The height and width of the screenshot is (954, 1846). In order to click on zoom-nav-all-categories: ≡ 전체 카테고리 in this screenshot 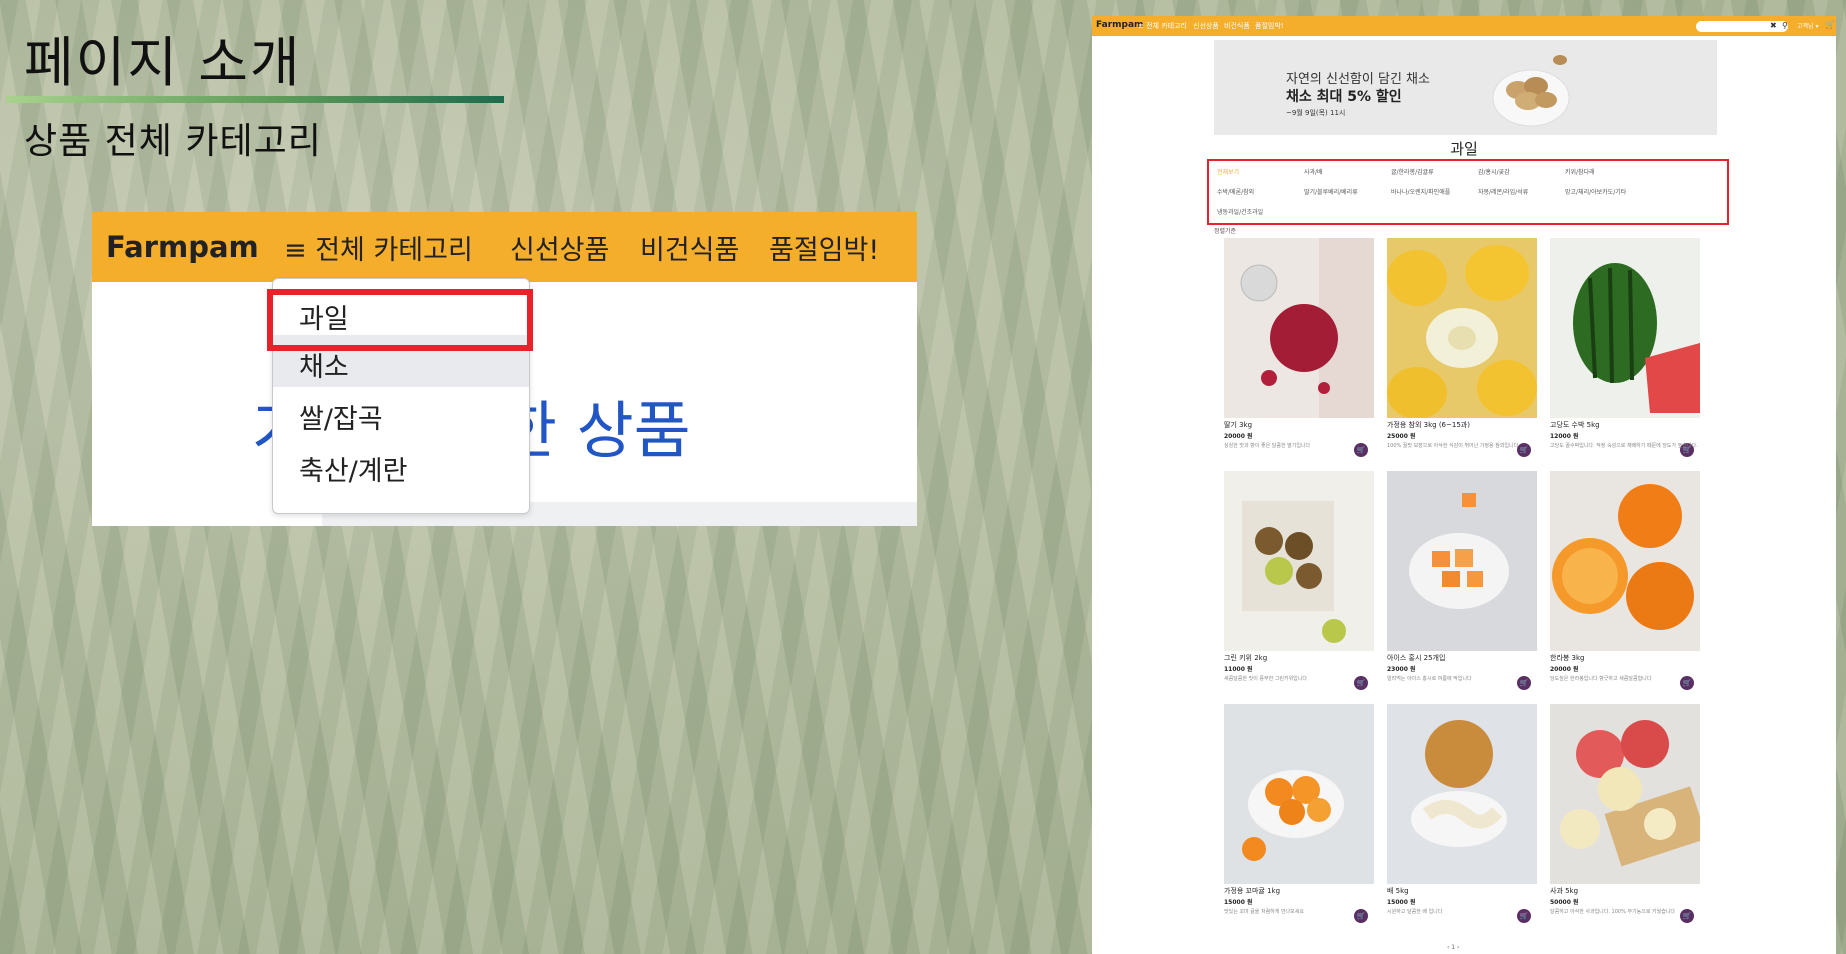, I will do `click(378, 247)`.